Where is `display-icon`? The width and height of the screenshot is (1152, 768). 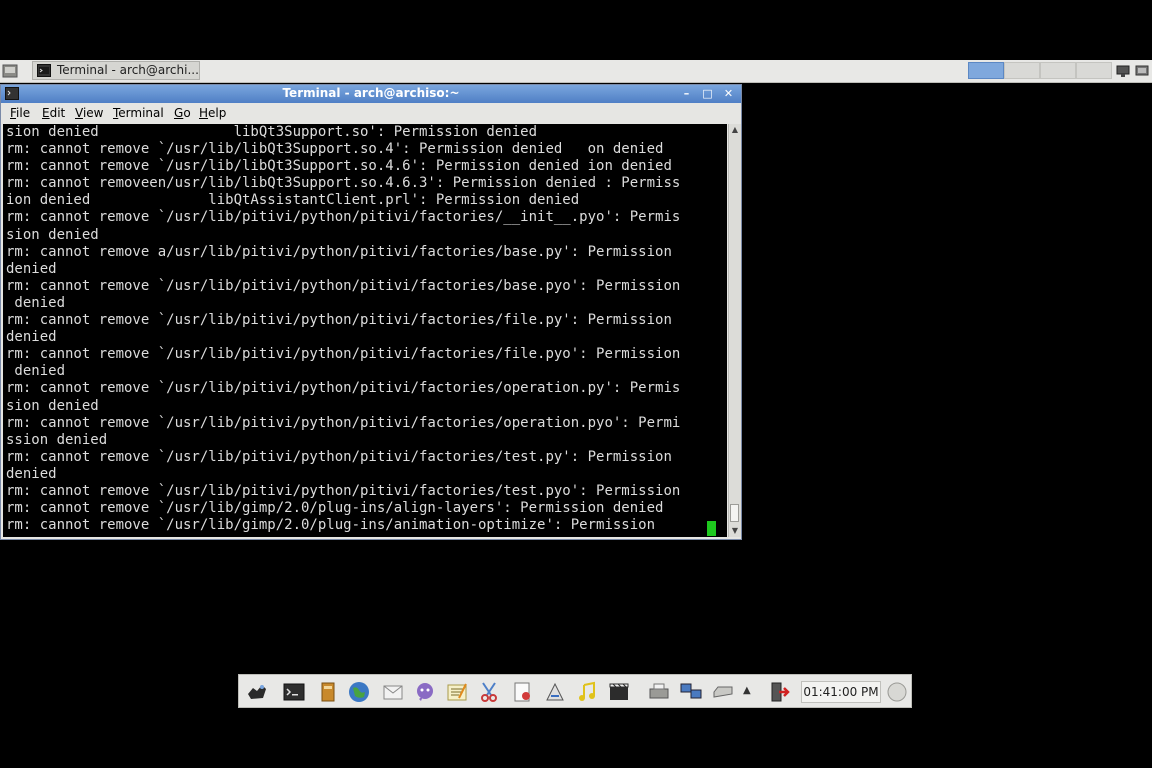
display-icon is located at coordinates (1142, 71).